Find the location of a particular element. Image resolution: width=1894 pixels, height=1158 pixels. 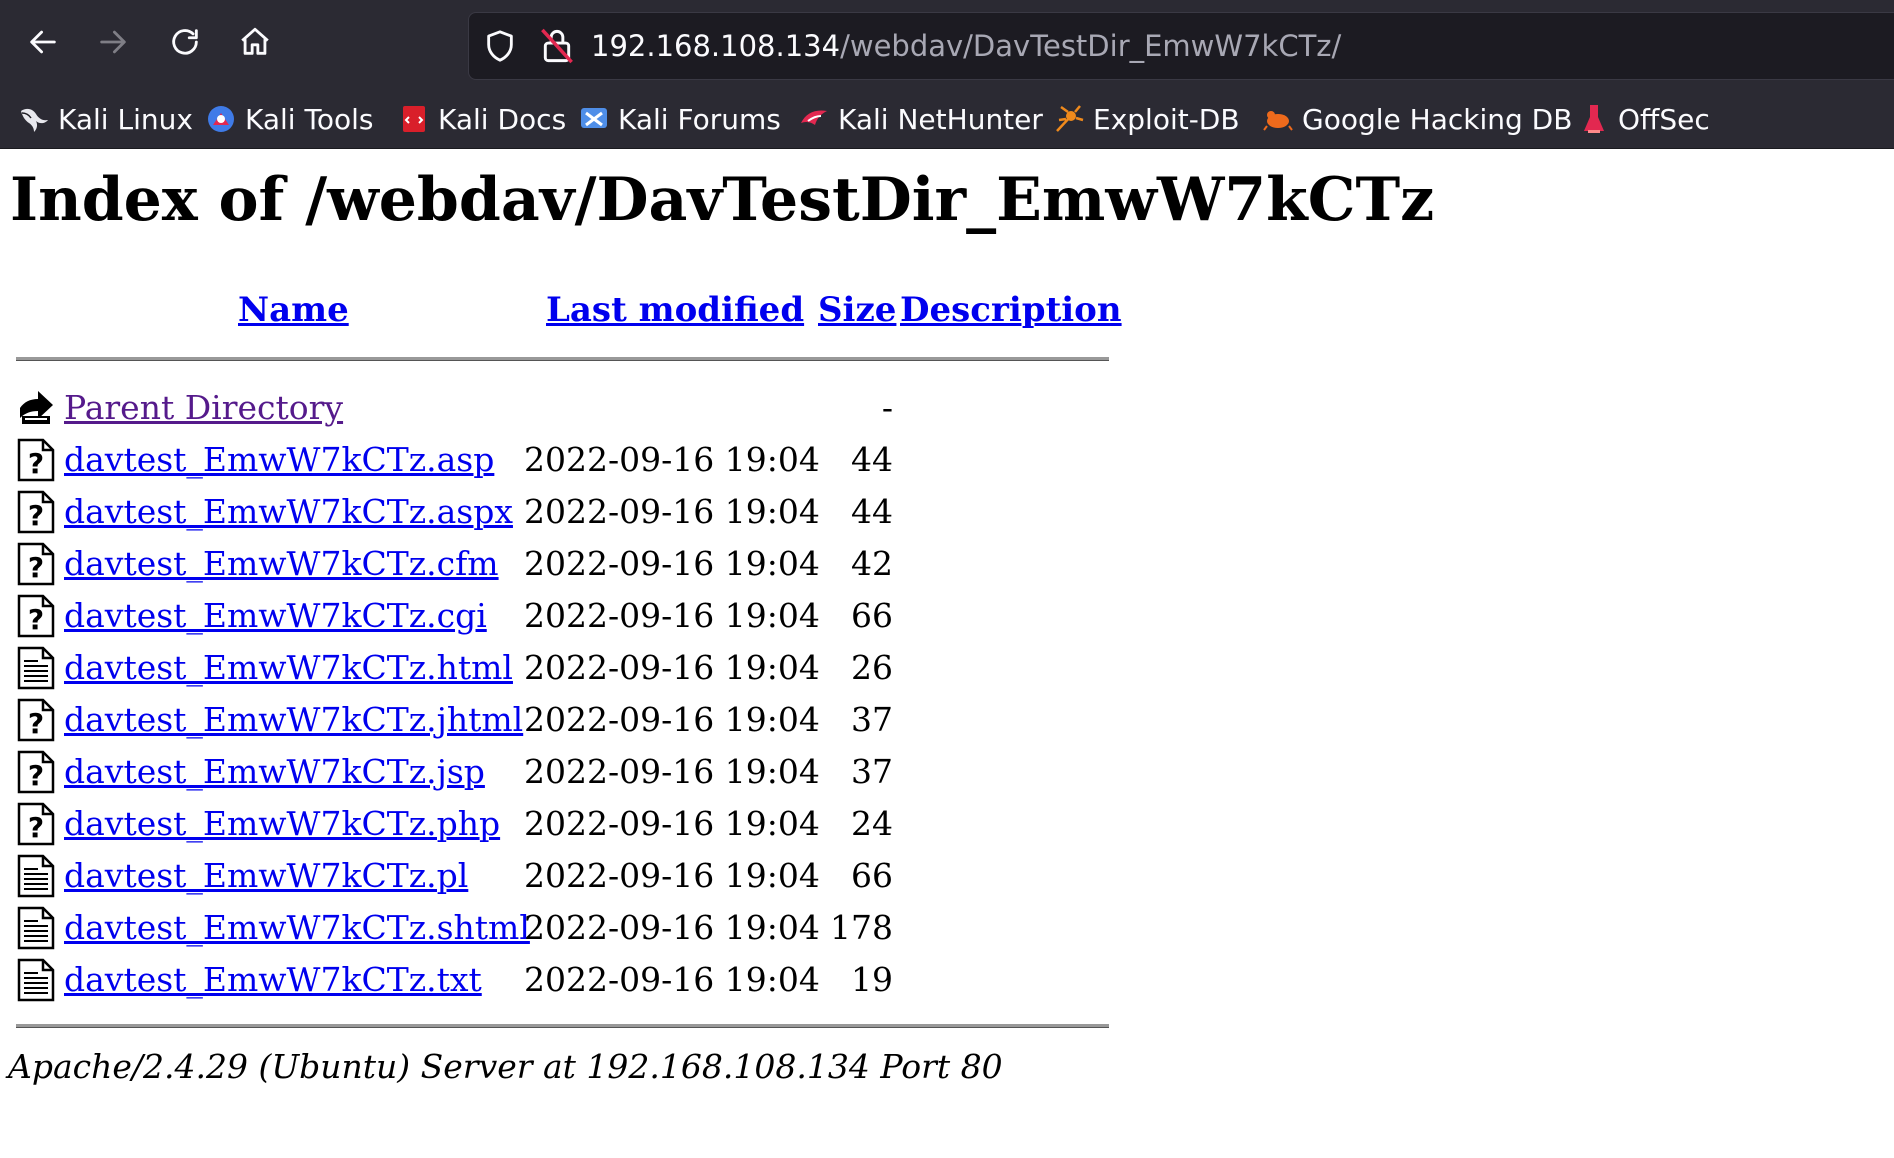

bookmark-kali-nethunter: Kali NetHunter is located at coordinates (920, 119).